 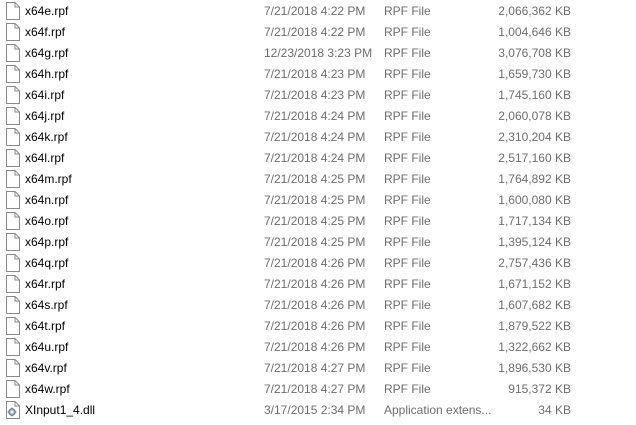 I want to click on file-size: 2,060,078 KB, so click(x=534, y=116).